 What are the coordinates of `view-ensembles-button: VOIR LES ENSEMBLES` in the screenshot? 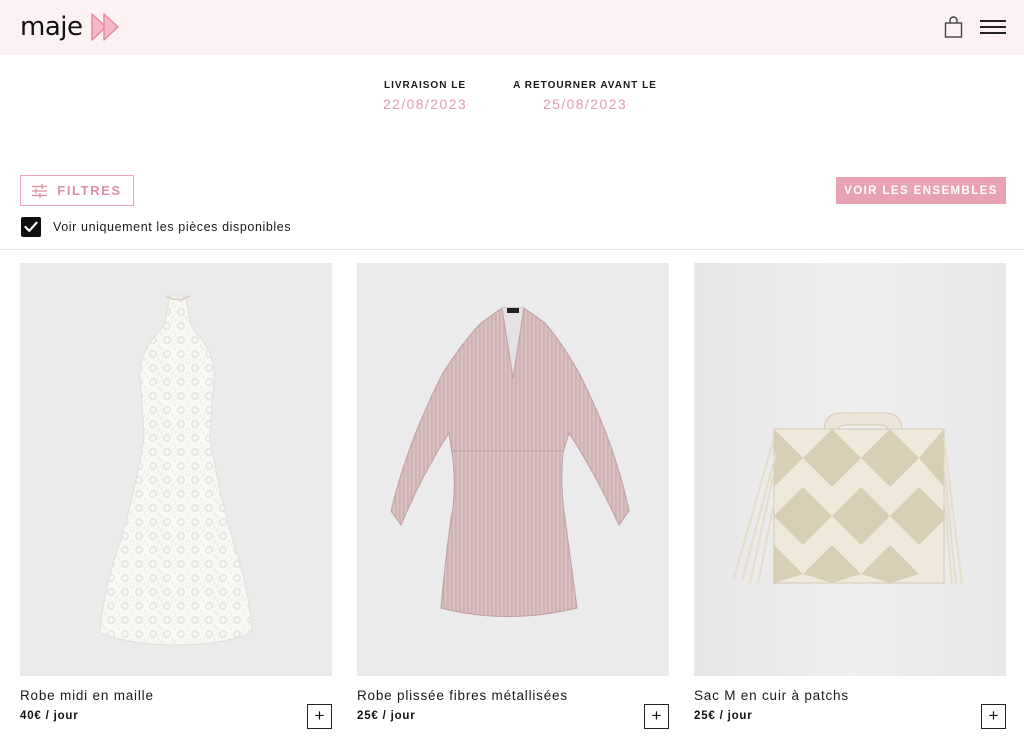 It's located at (921, 190).